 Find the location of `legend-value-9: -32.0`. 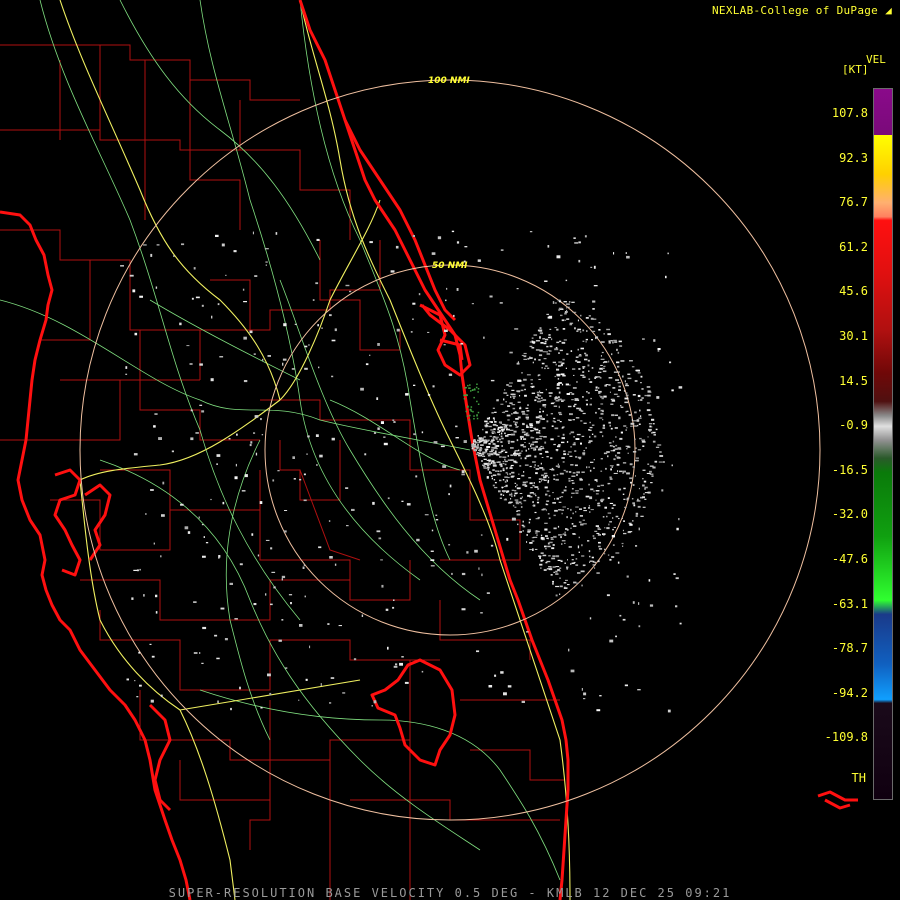

legend-value-9: -32.0 is located at coordinates (849, 514).